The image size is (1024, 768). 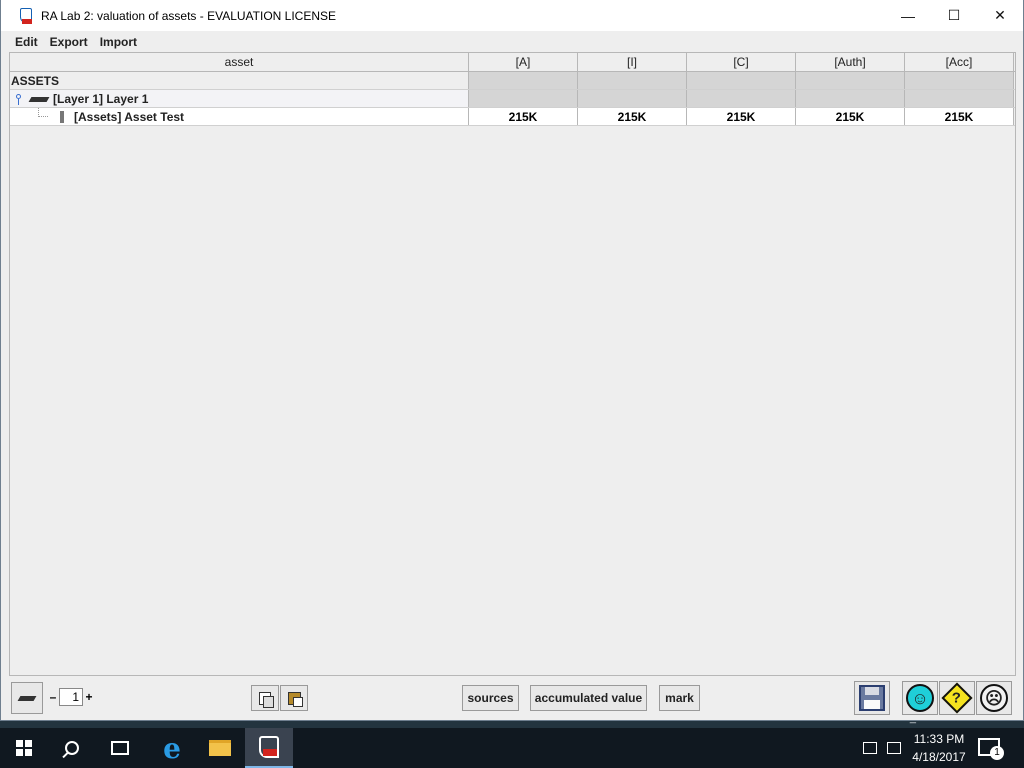 I want to click on table-row-layer: [Layer 1] Layer 1, so click(x=512, y=99).